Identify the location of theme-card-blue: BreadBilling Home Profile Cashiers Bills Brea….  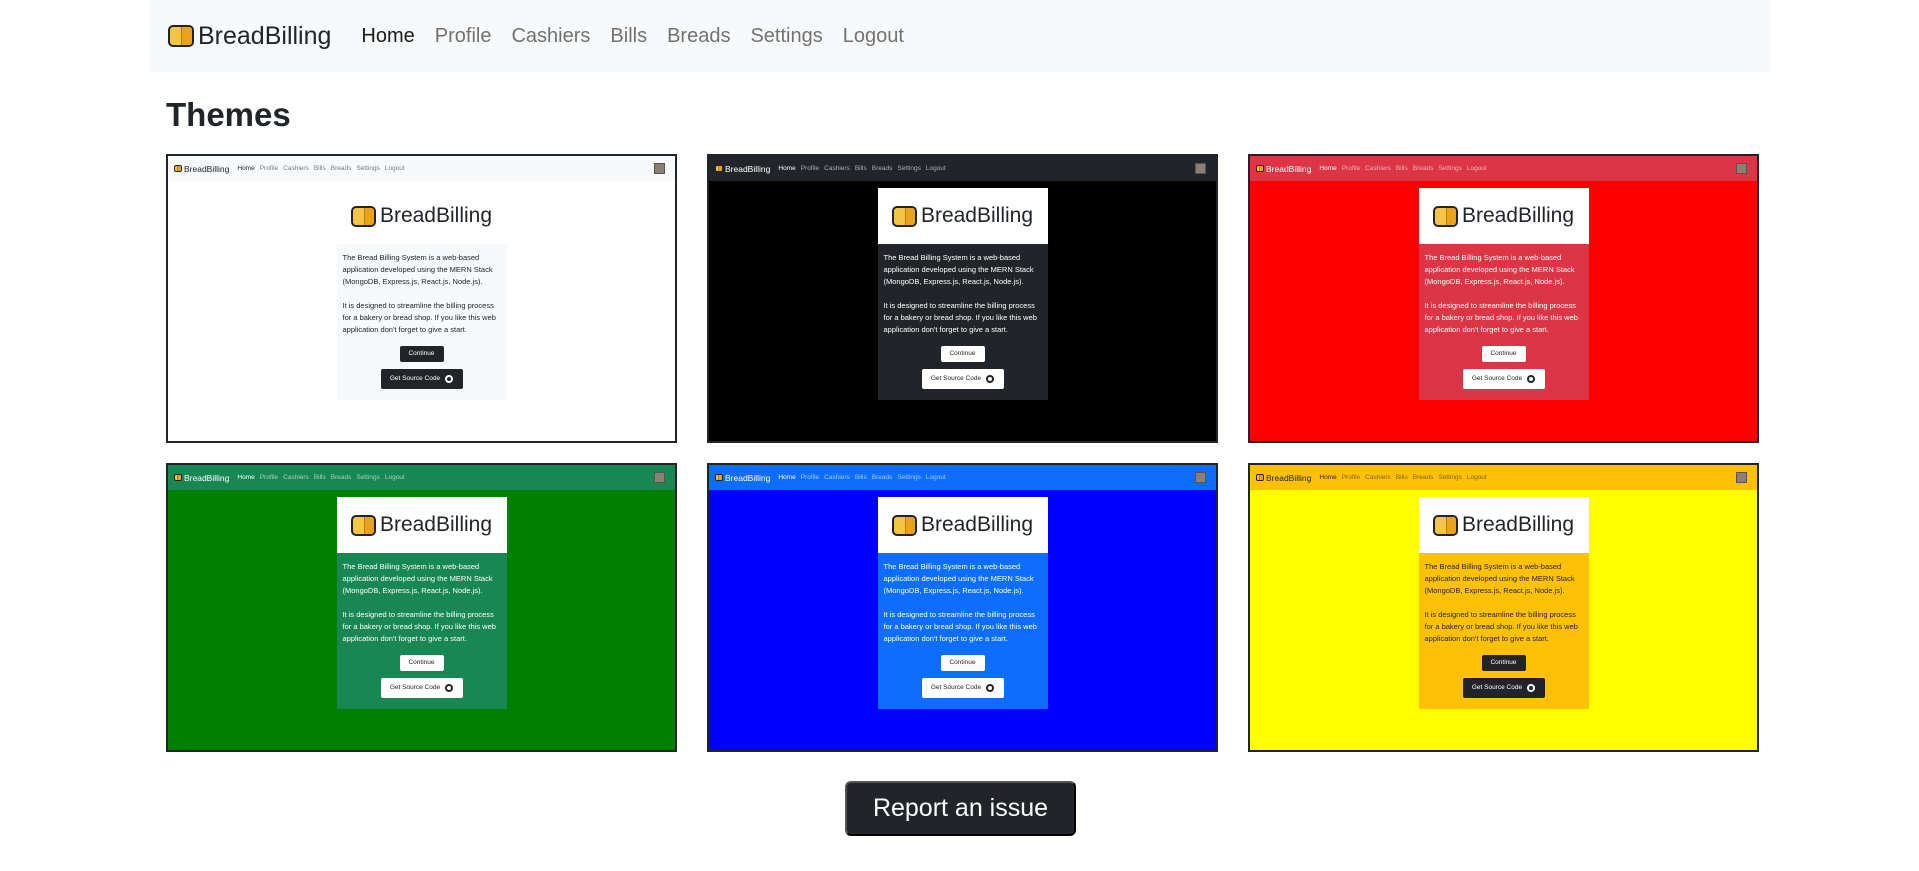
(962, 607).